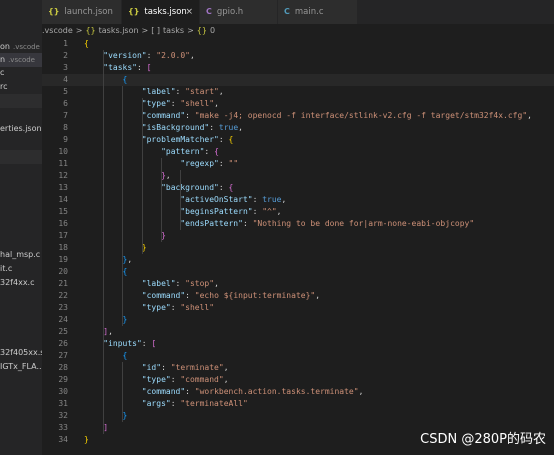  Describe the element at coordinates (298, 272) in the screenshot. I see `code-line: 20 {` at that location.